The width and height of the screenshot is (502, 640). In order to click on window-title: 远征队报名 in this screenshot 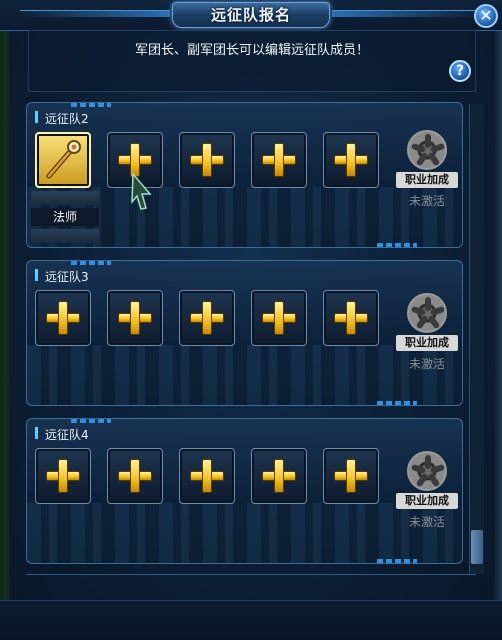, I will do `click(250, 15)`.